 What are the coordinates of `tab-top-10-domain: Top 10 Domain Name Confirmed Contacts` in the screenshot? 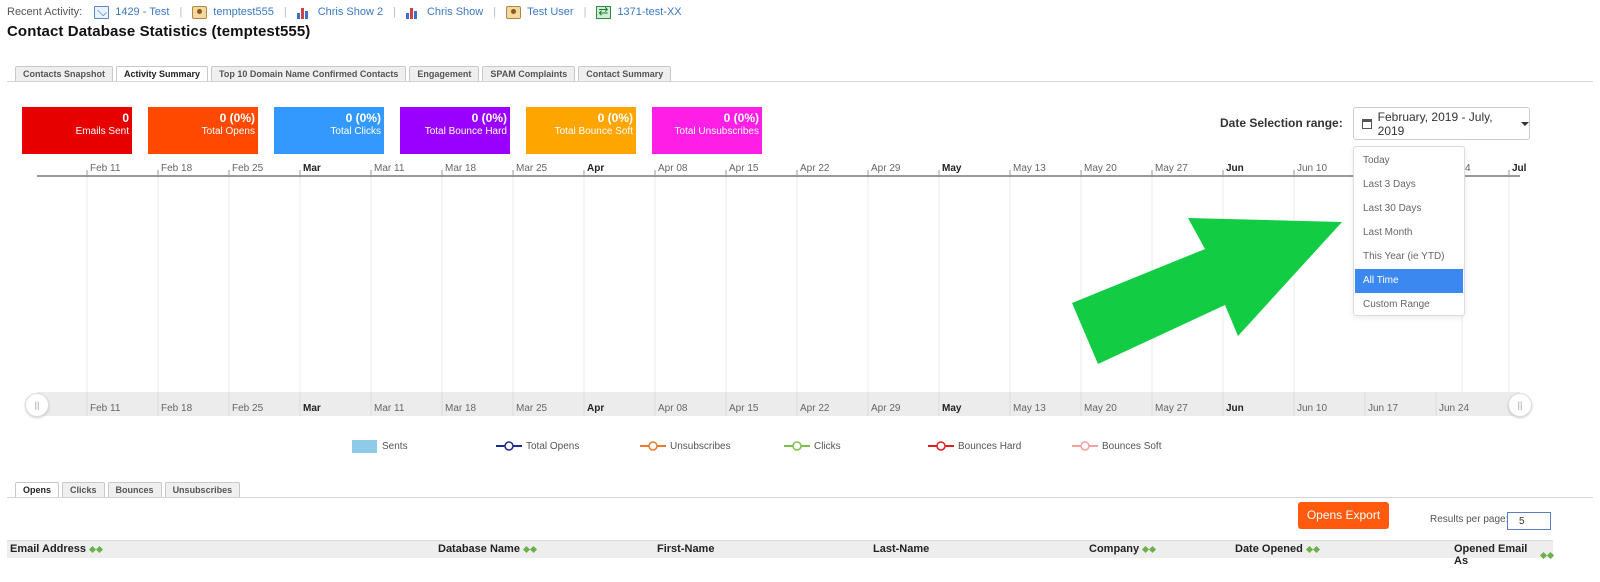 It's located at (309, 73).